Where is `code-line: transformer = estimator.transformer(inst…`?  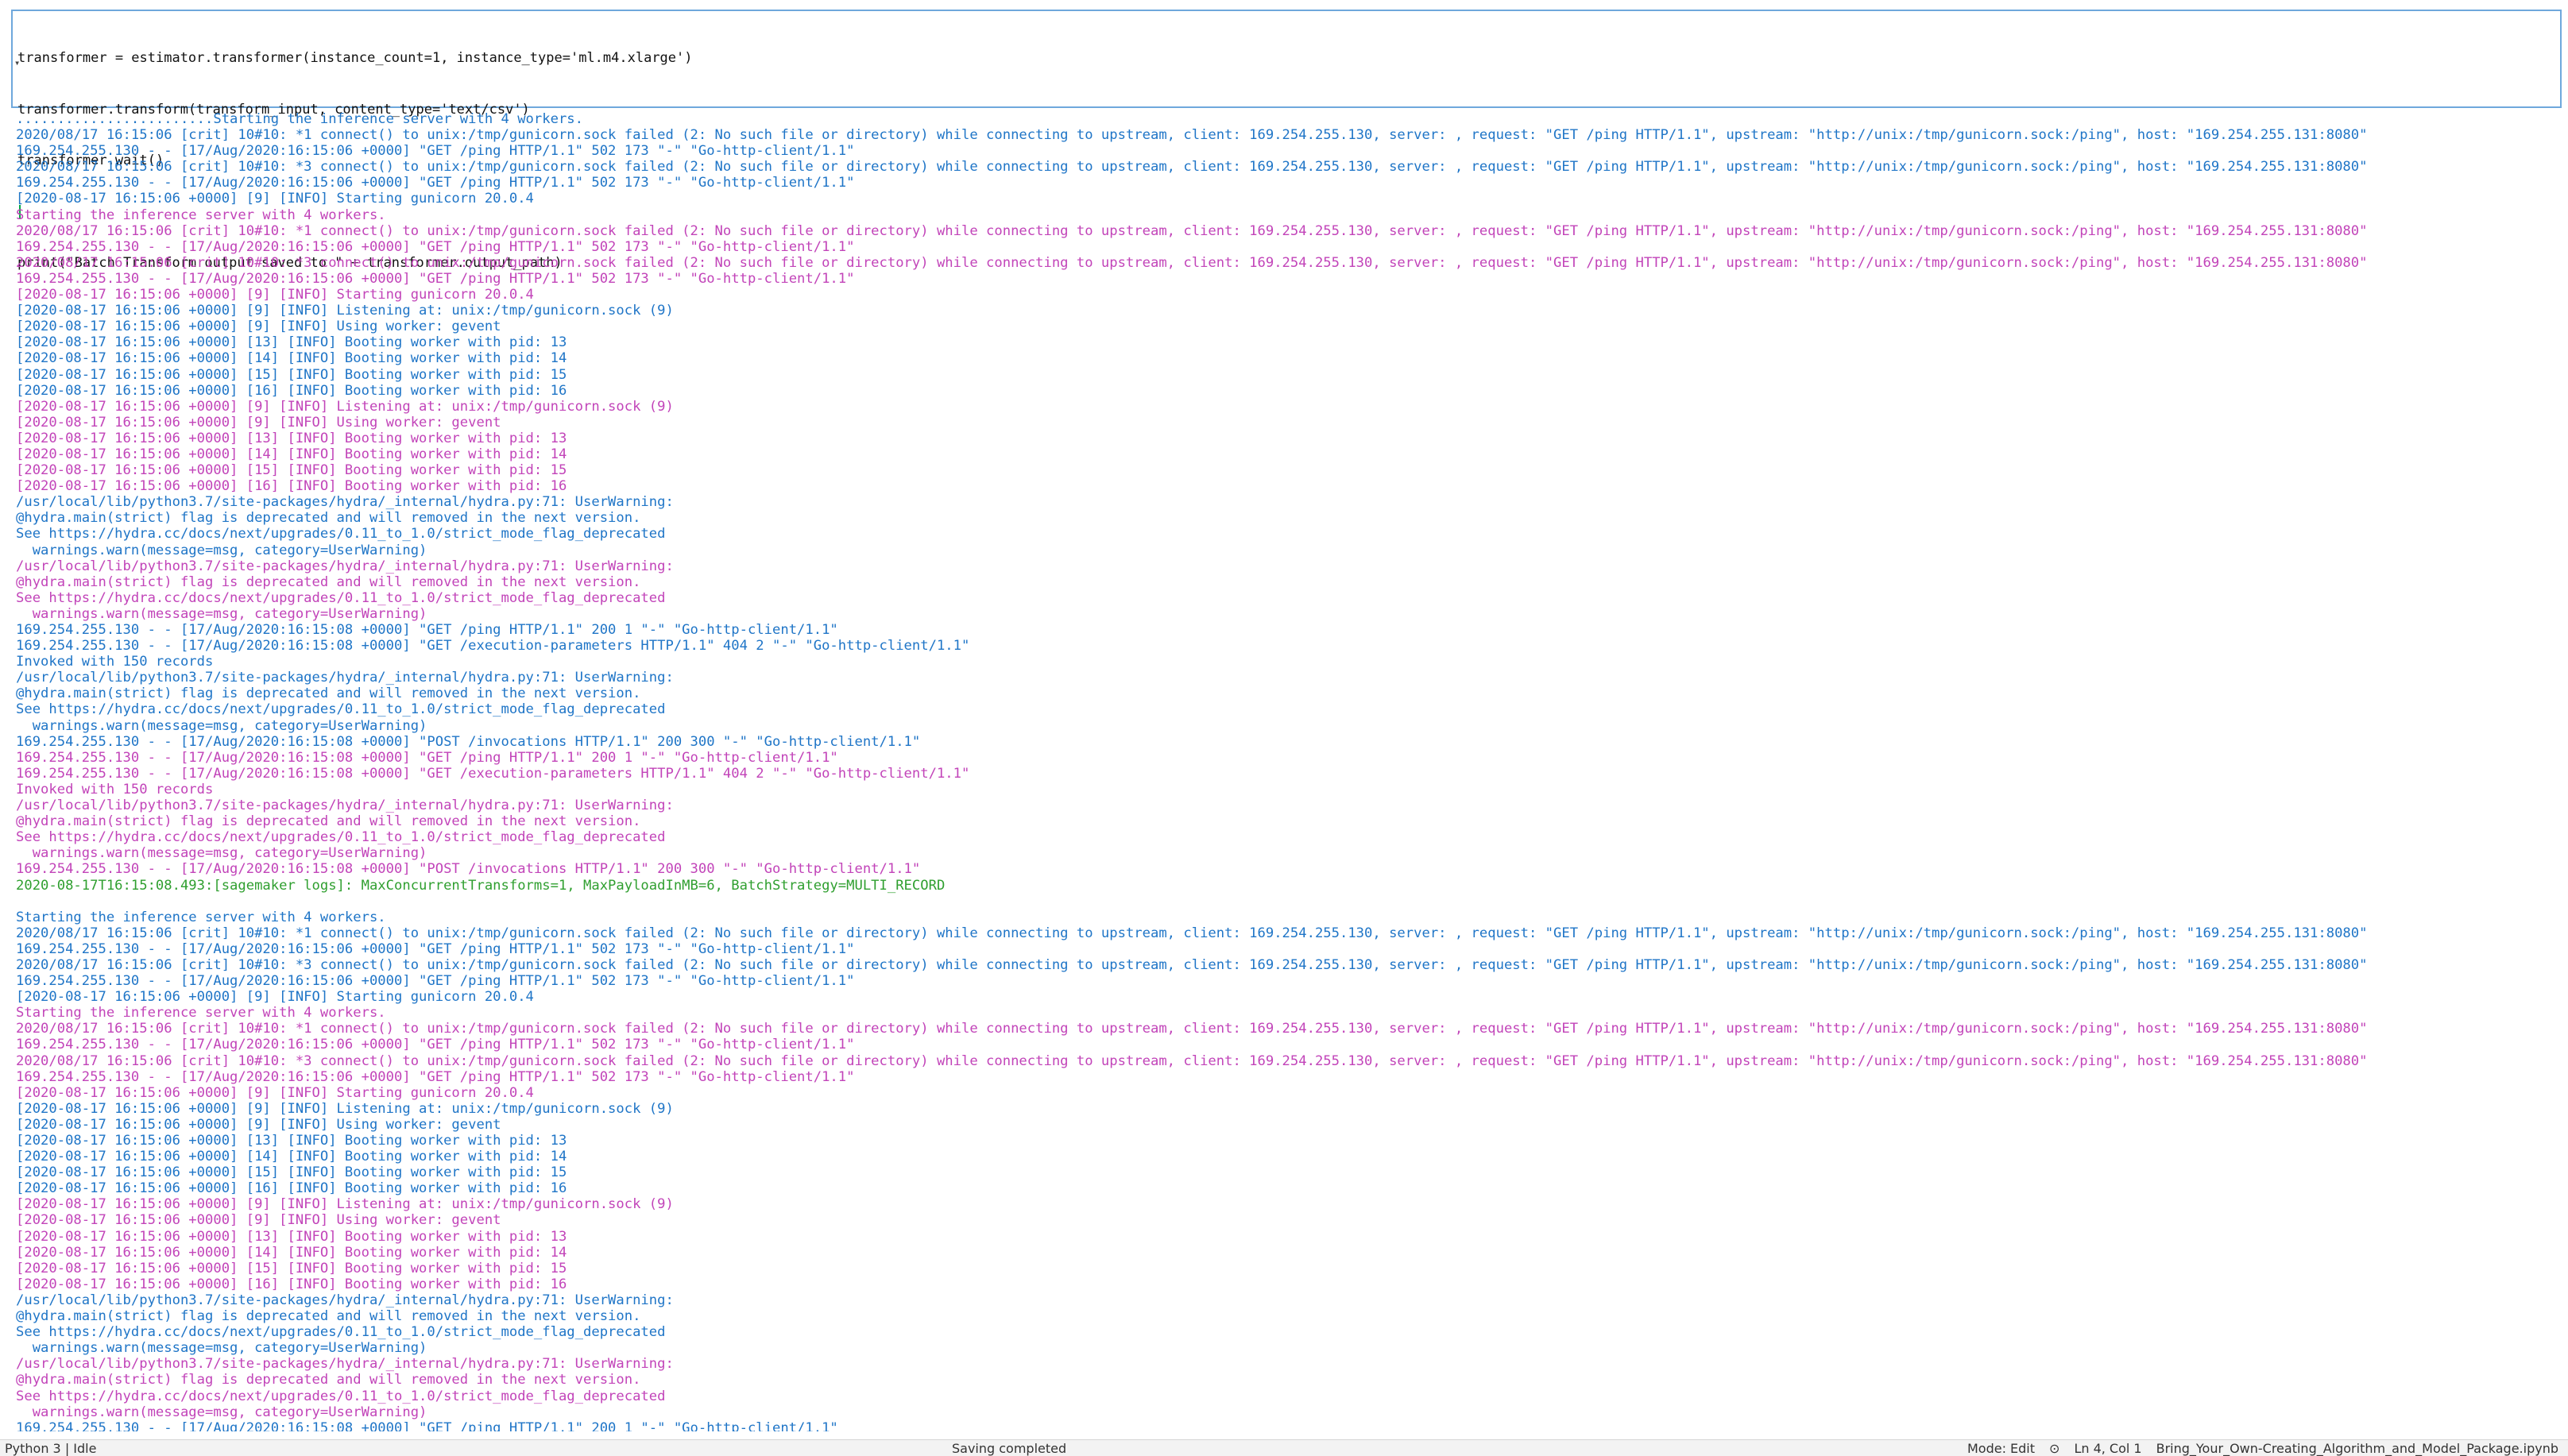 code-line: transformer = estimator.transformer(inst… is located at coordinates (355, 58).